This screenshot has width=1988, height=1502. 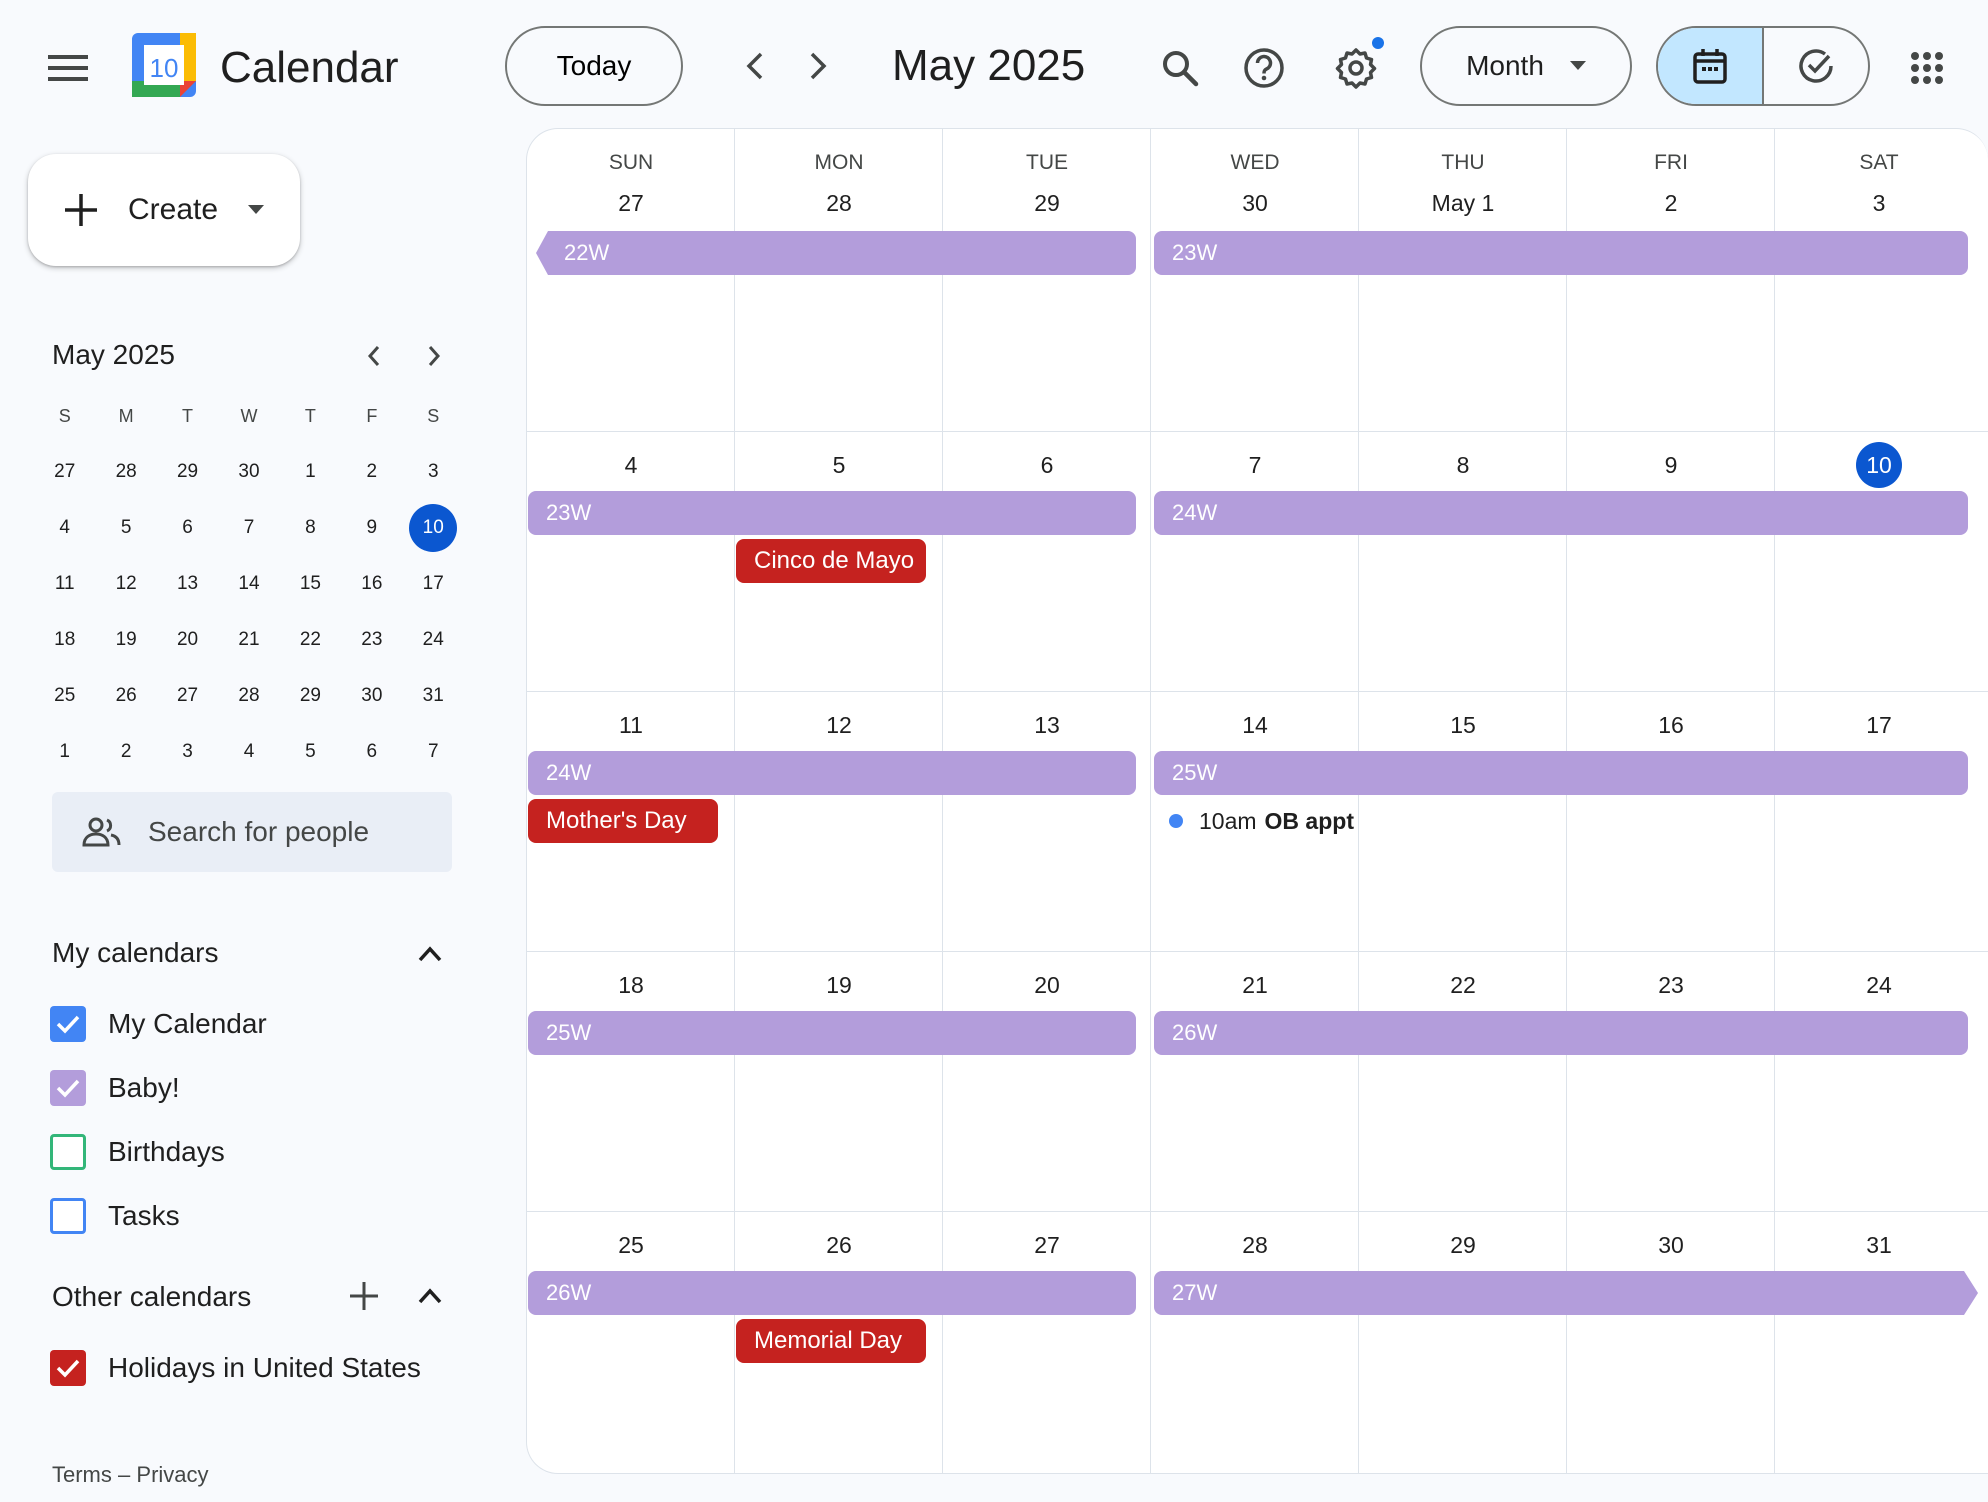 I want to click on mini-day: 15, so click(x=310, y=584).